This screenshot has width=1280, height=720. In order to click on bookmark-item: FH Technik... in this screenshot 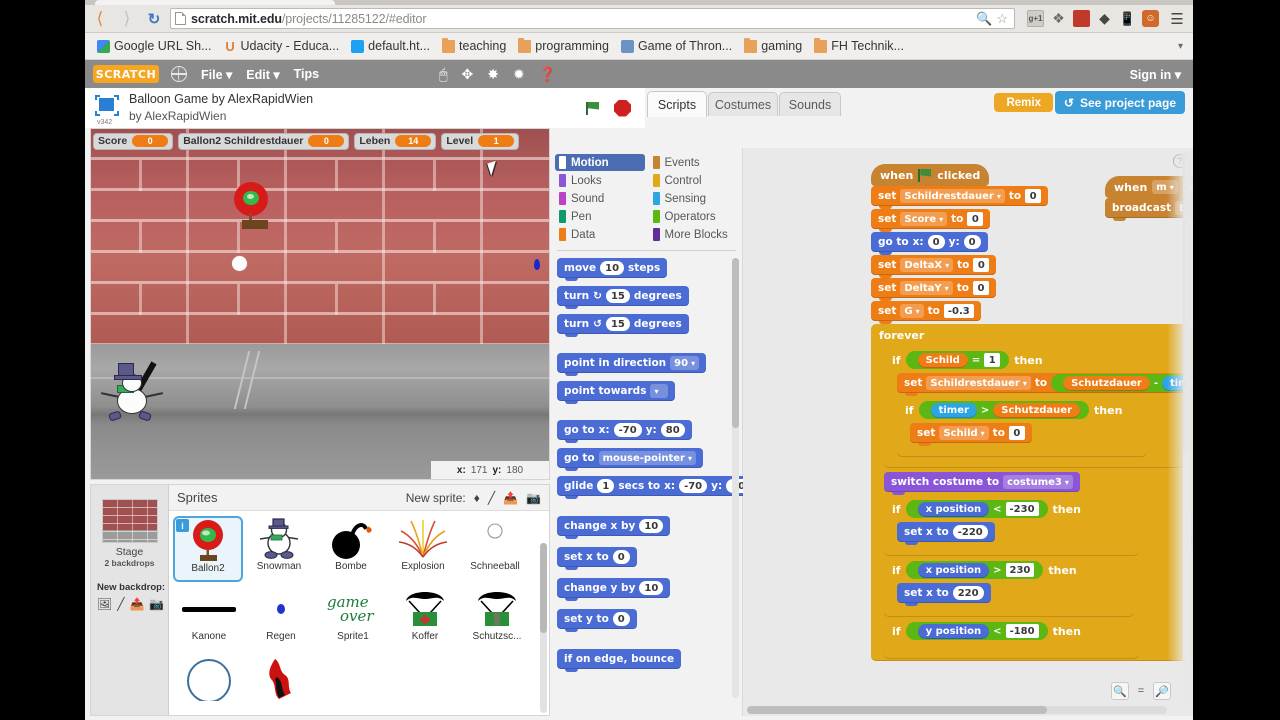, I will do `click(859, 46)`.